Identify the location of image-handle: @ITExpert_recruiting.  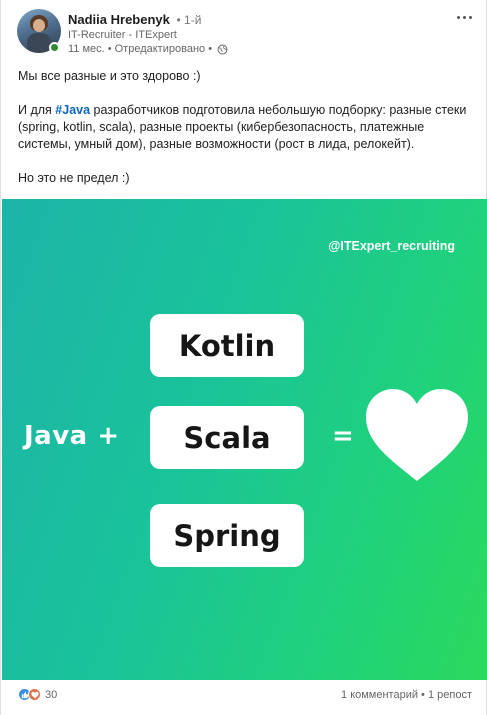
(391, 246).